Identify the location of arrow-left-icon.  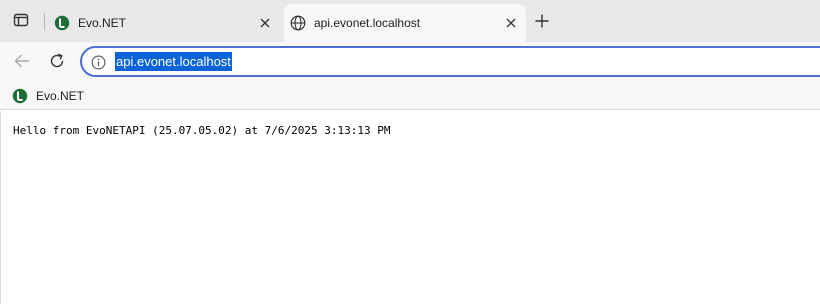
(22, 62).